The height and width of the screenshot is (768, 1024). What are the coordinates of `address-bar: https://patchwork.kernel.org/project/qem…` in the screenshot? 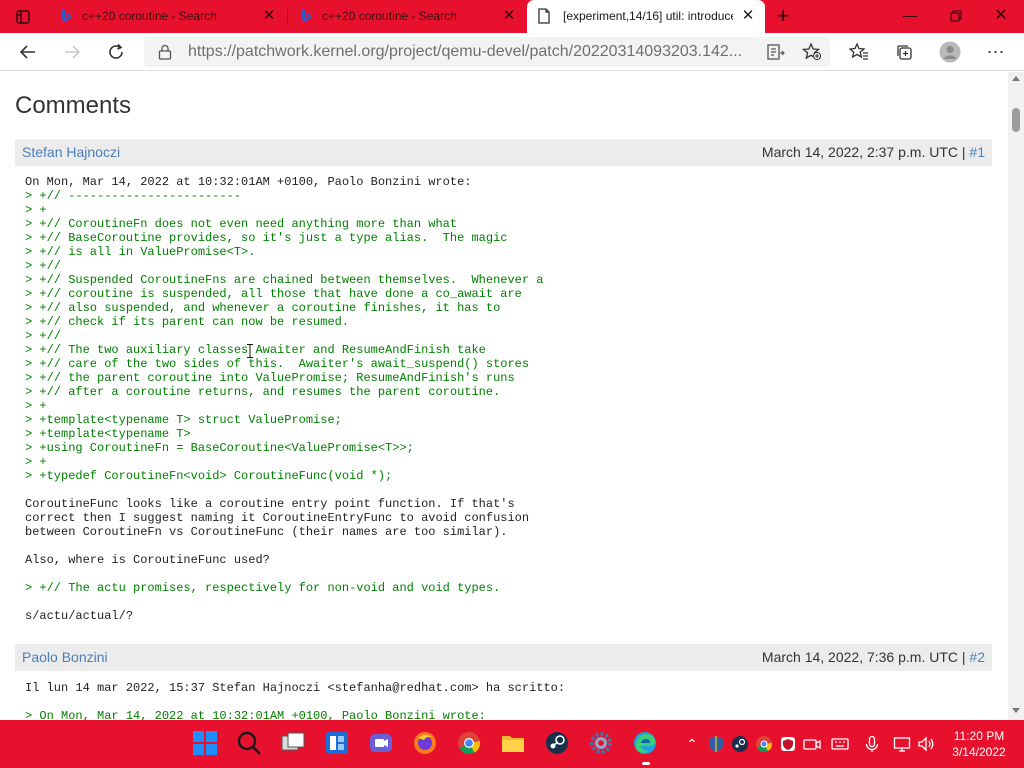 It's located at (487, 52).